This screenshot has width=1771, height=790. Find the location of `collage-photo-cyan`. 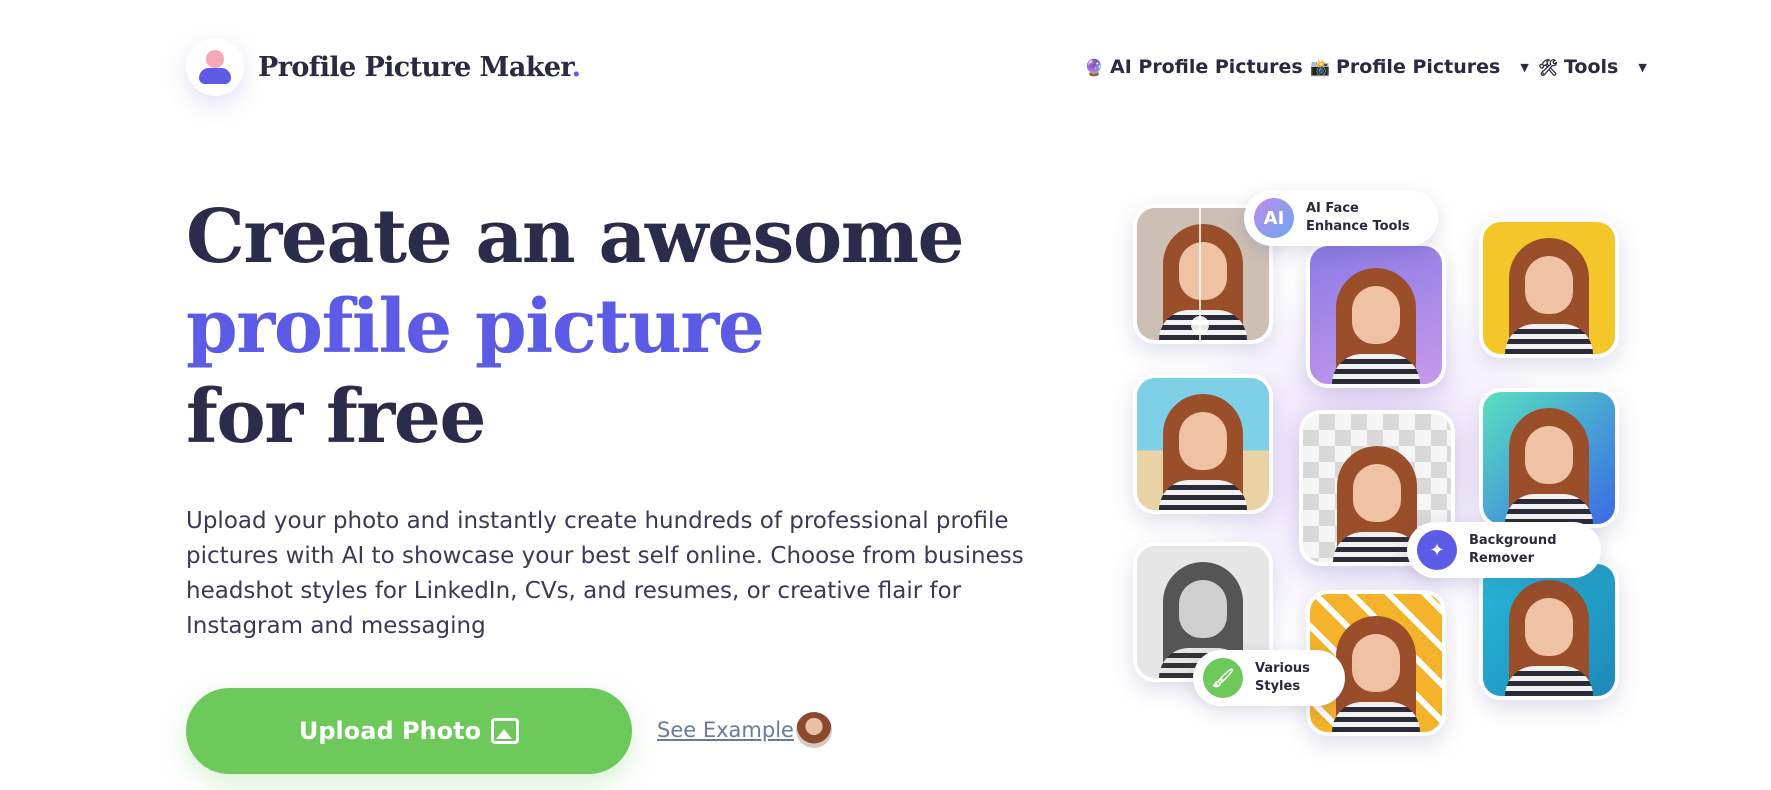

collage-photo-cyan is located at coordinates (1549, 630).